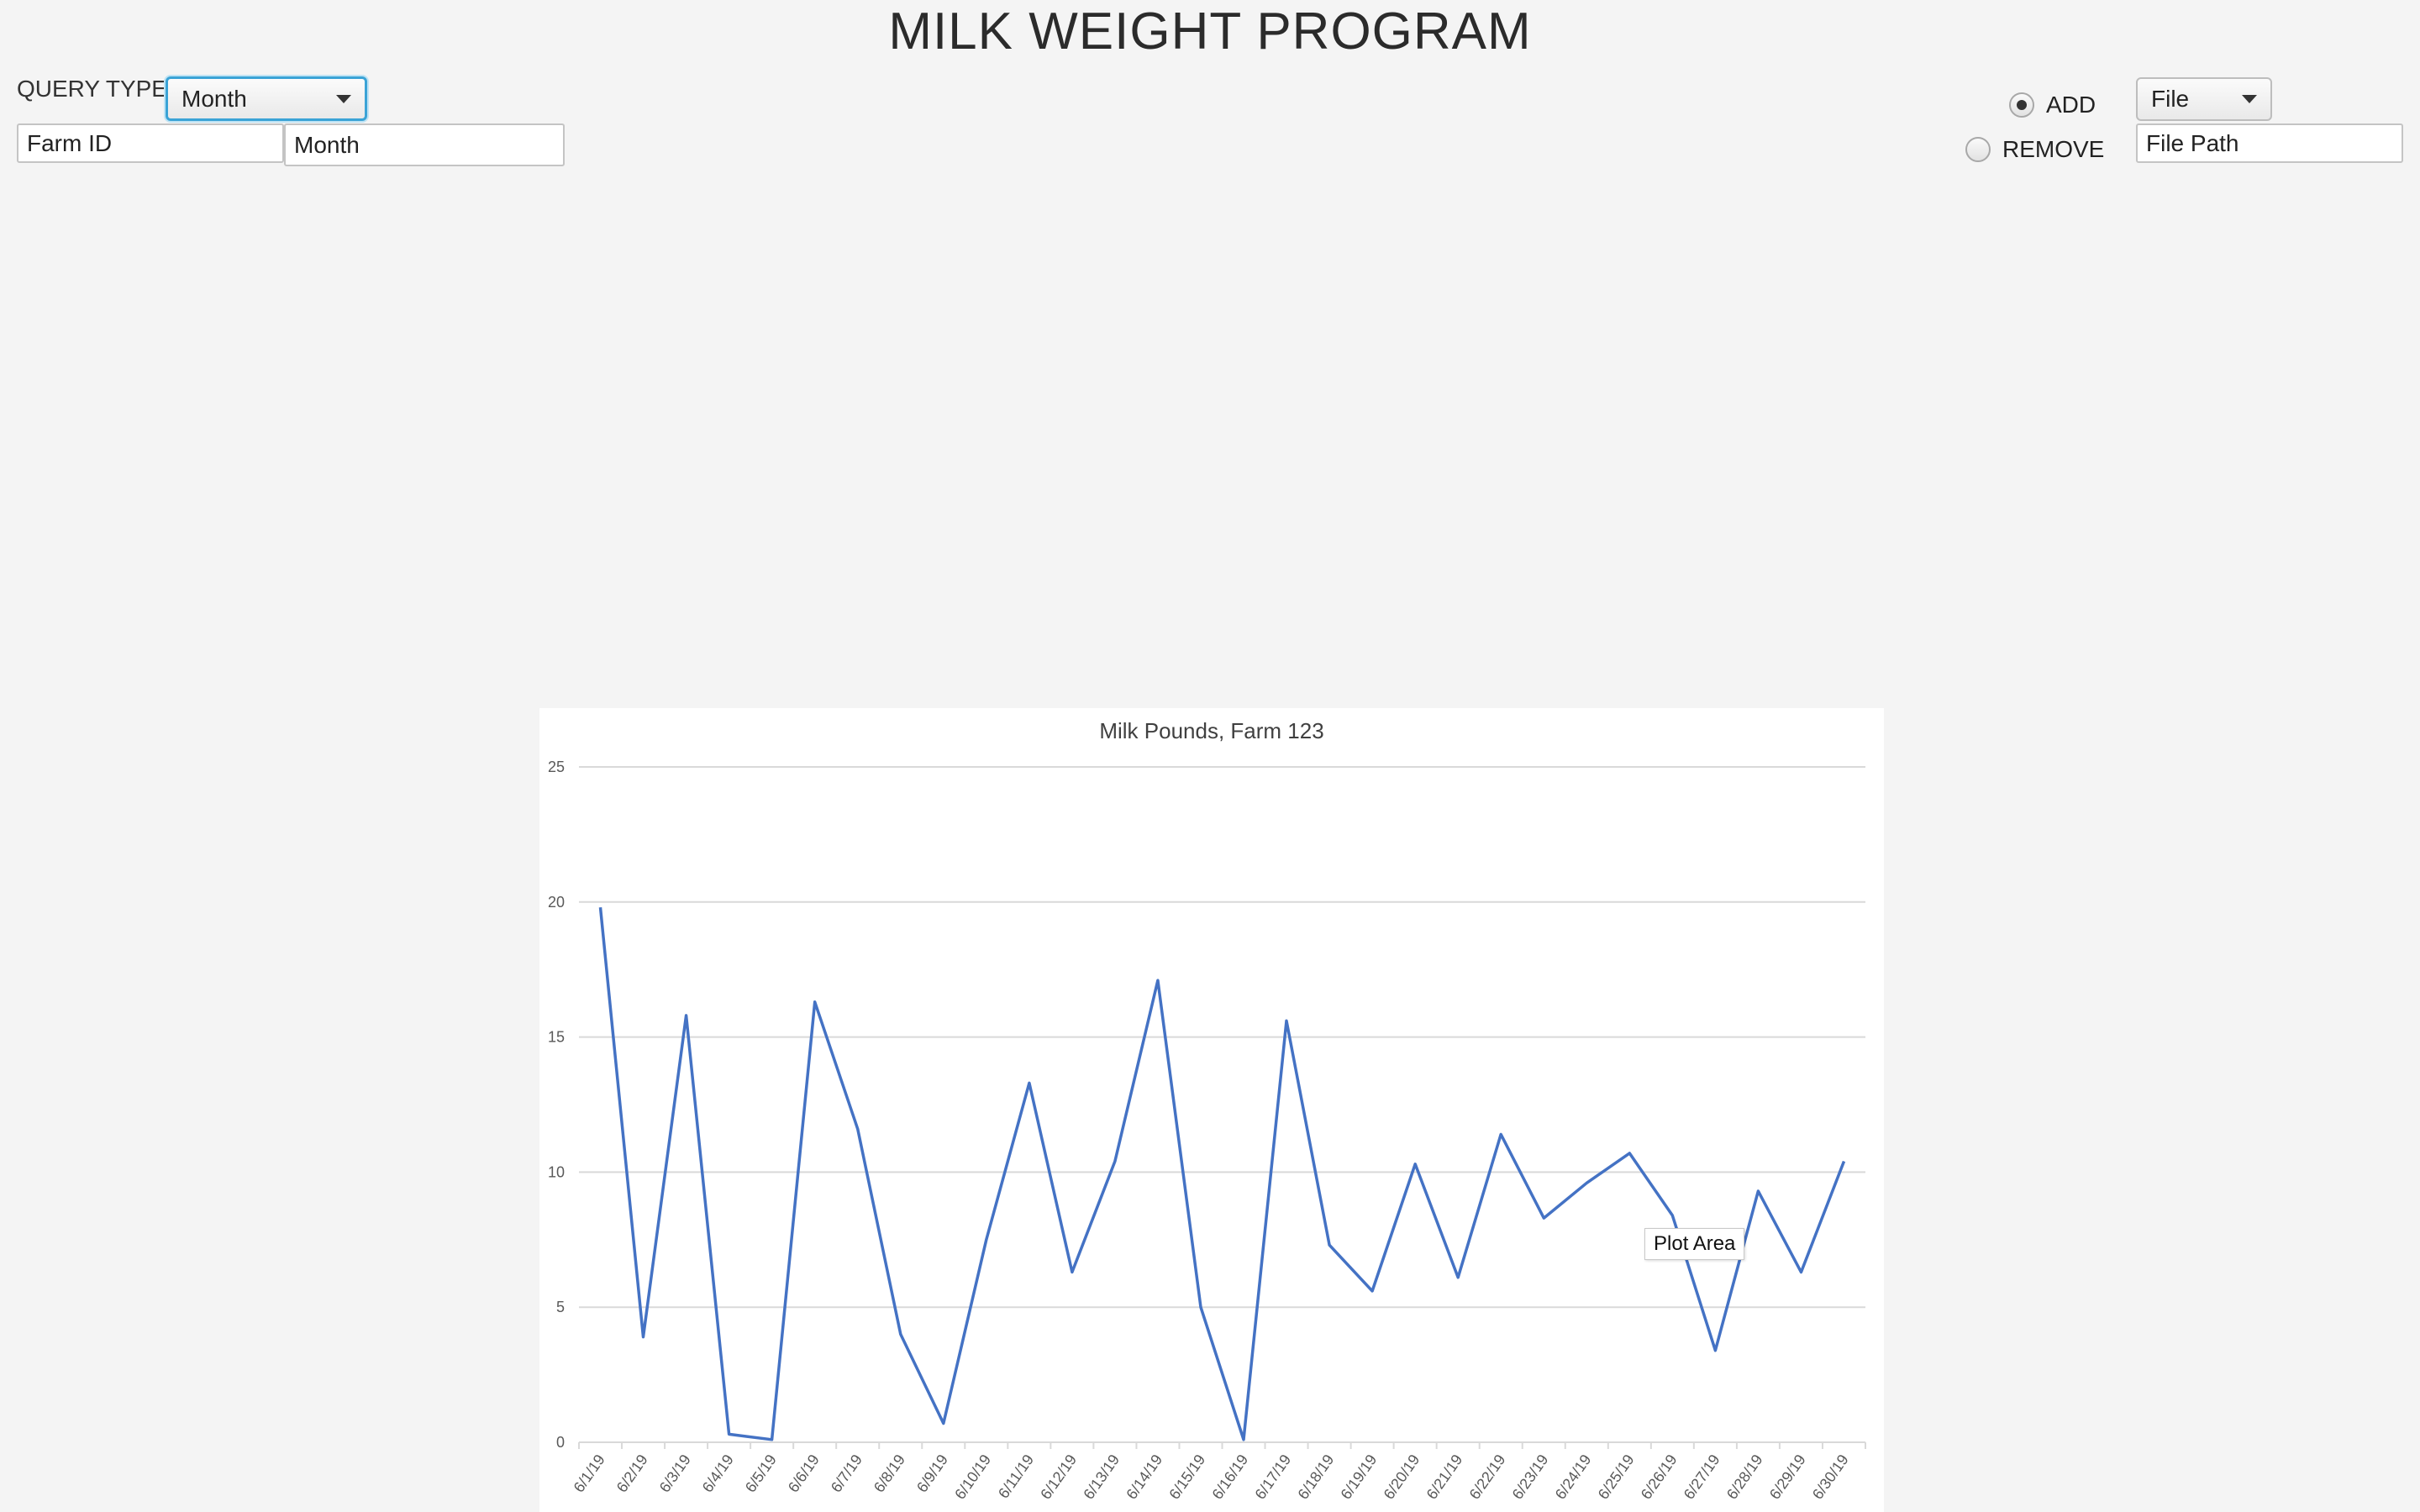 The width and height of the screenshot is (2420, 1512). What do you see at coordinates (2071, 105) in the screenshot?
I see `add-radio-label: ADD` at bounding box center [2071, 105].